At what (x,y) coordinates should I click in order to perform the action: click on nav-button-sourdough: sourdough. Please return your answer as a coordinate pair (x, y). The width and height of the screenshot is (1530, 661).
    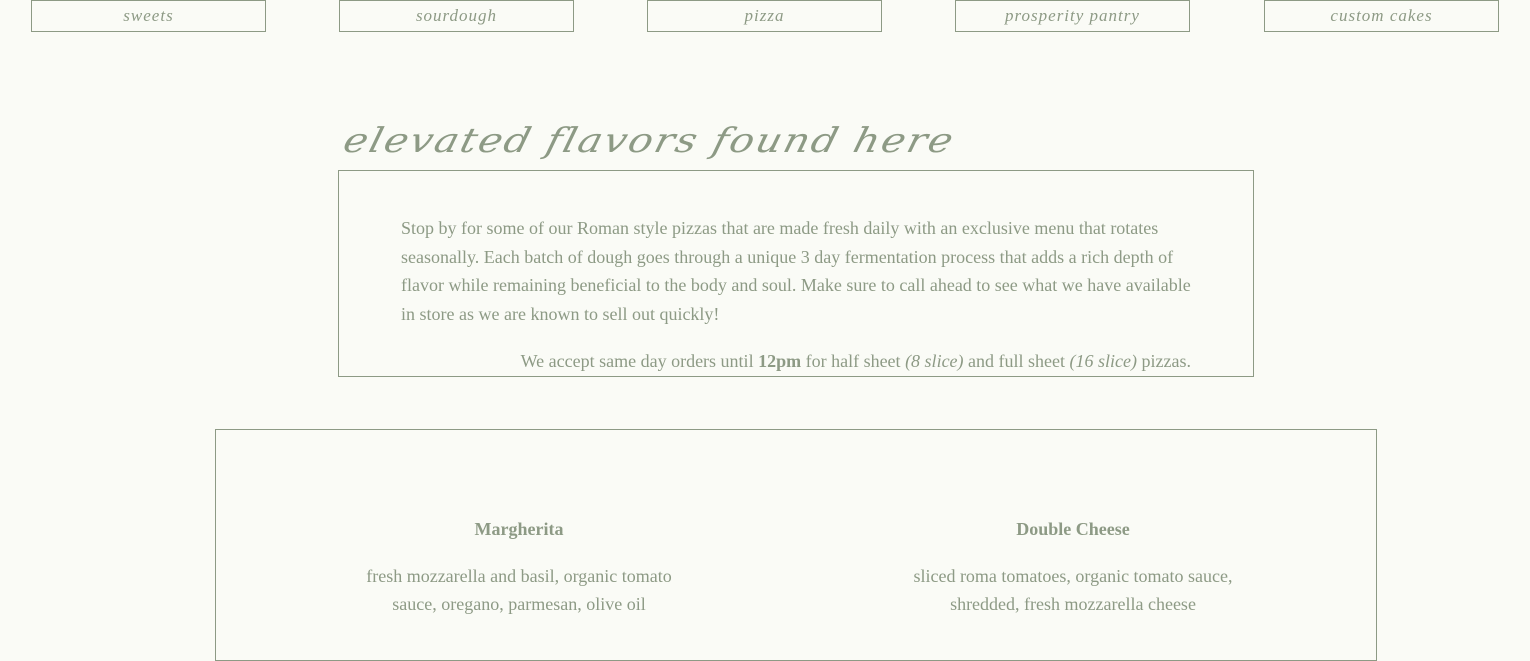
    Looking at the image, I should click on (456, 16).